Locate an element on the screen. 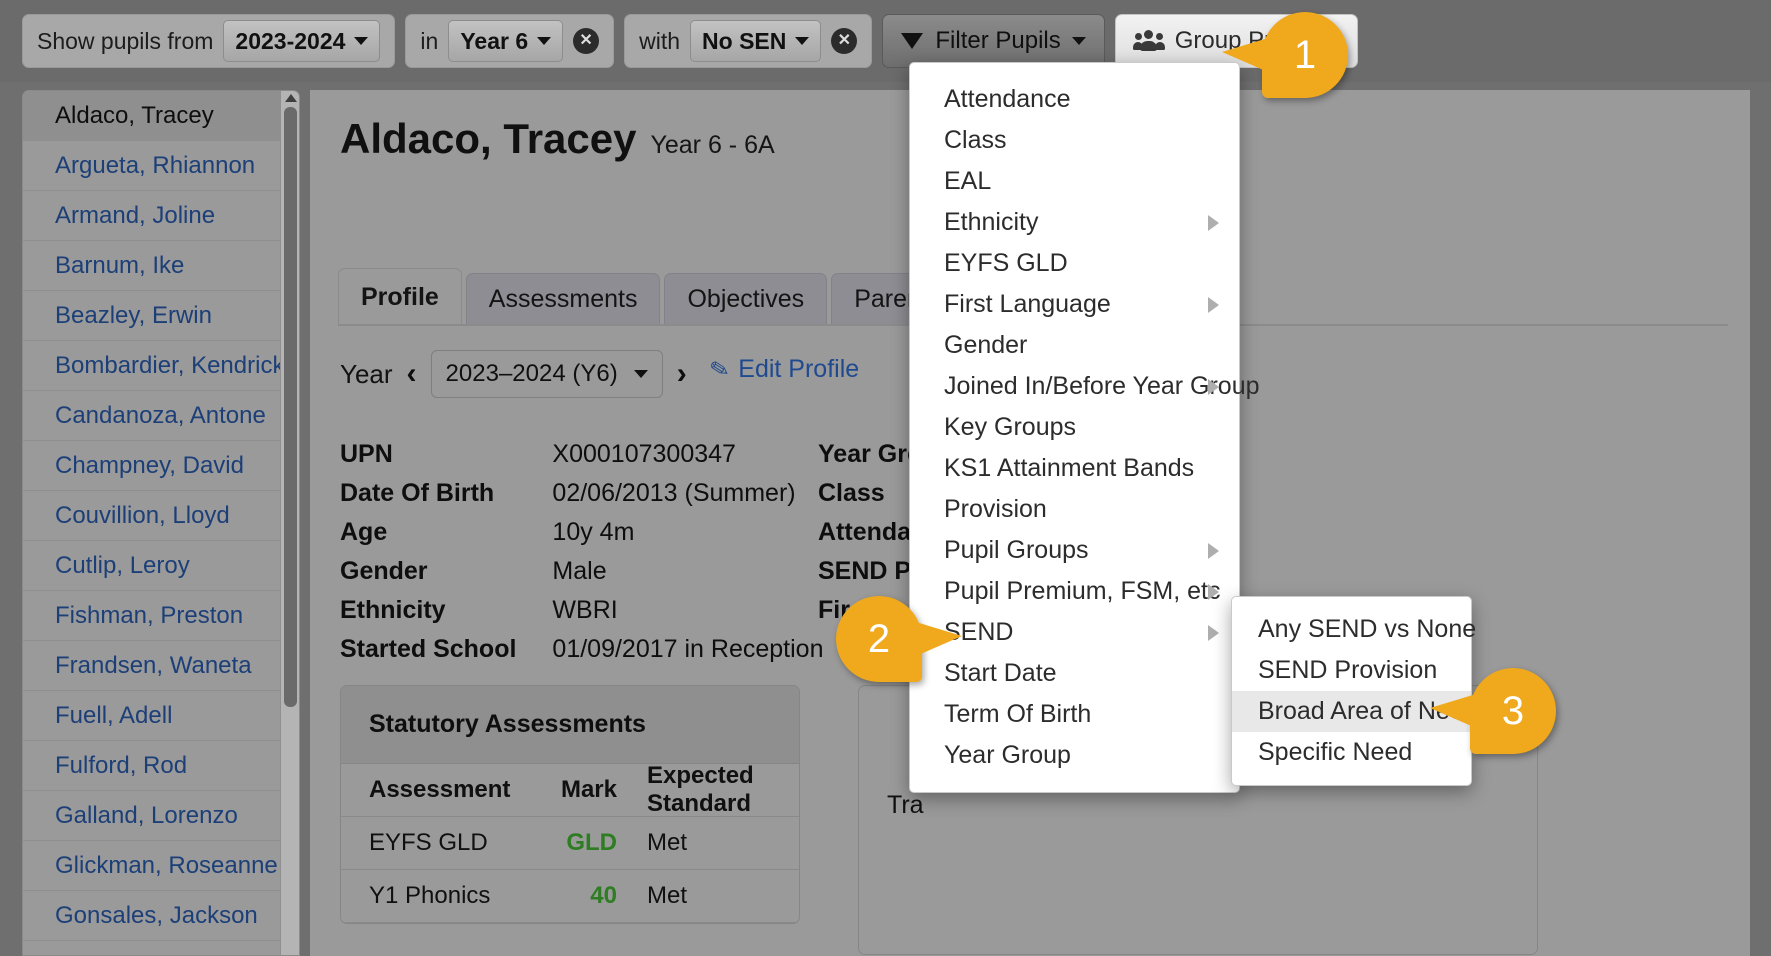  menu-item-first-language: First Language is located at coordinates (1074, 304).